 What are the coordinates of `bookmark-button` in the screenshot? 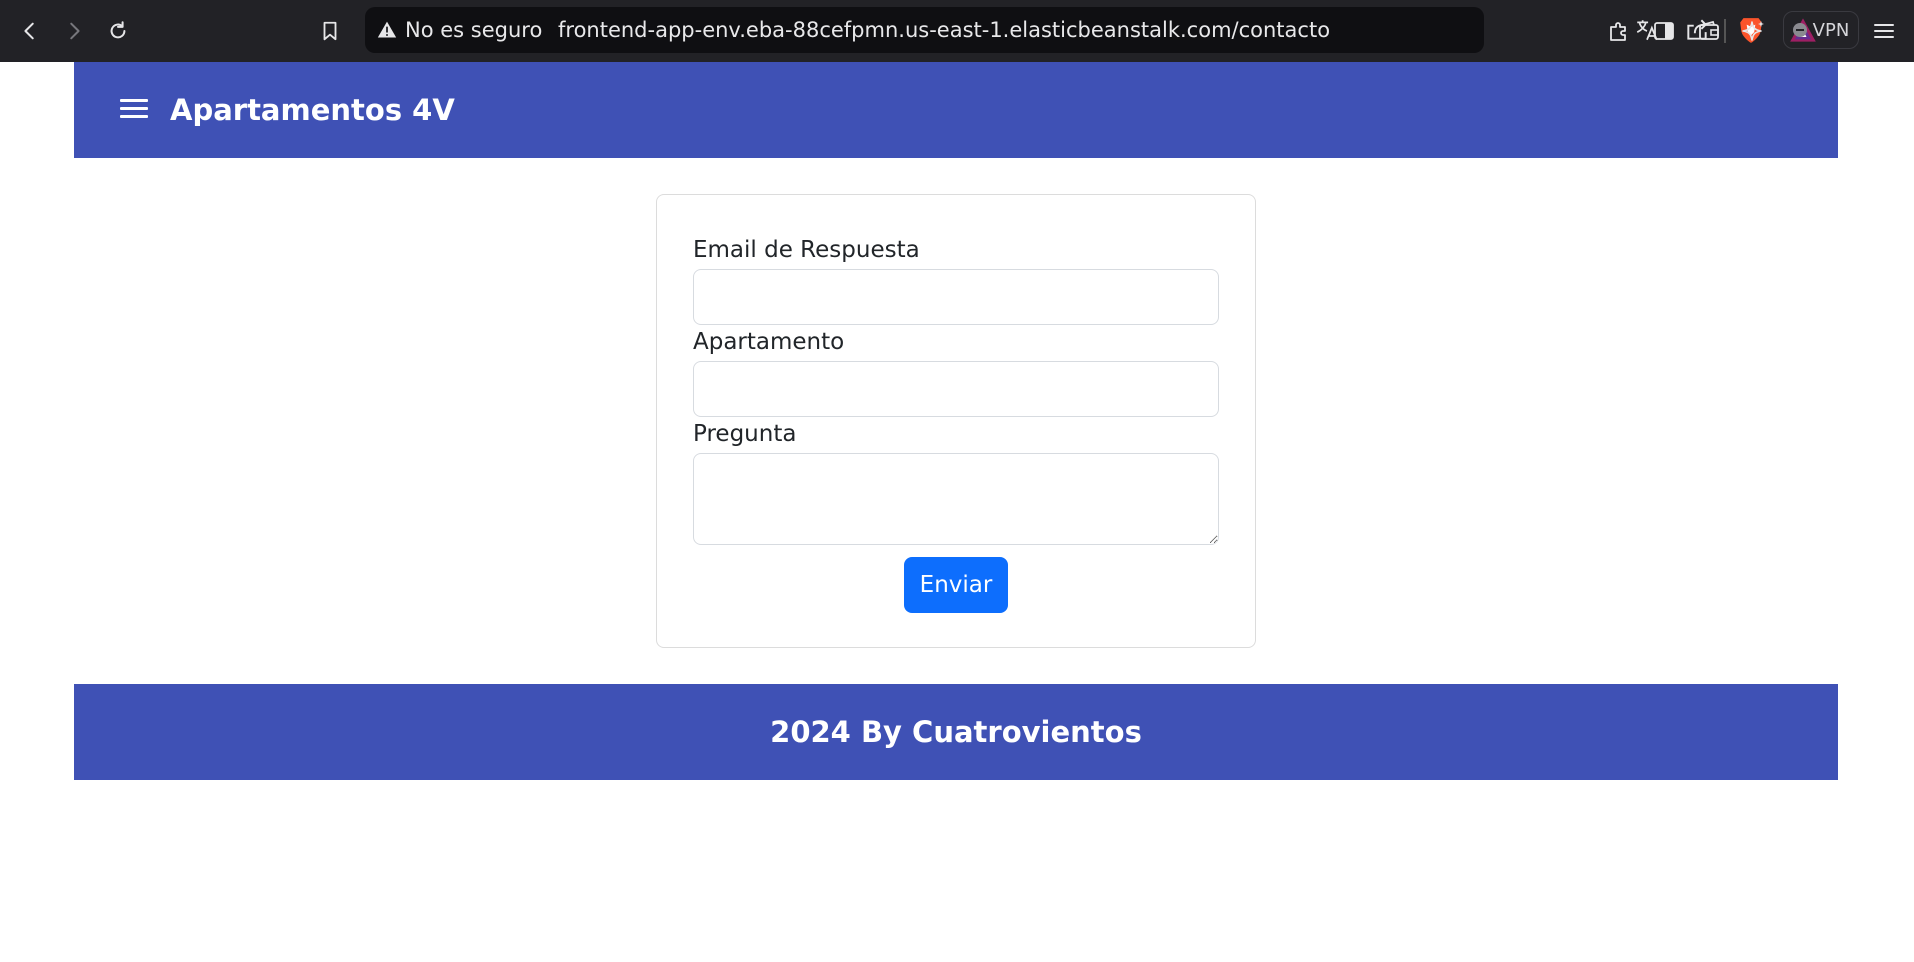 It's located at (330, 31).